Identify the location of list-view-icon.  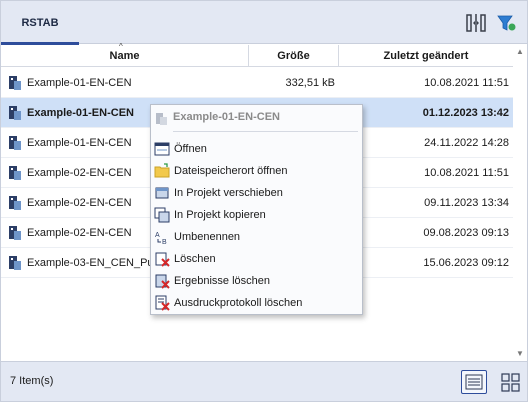
(474, 382).